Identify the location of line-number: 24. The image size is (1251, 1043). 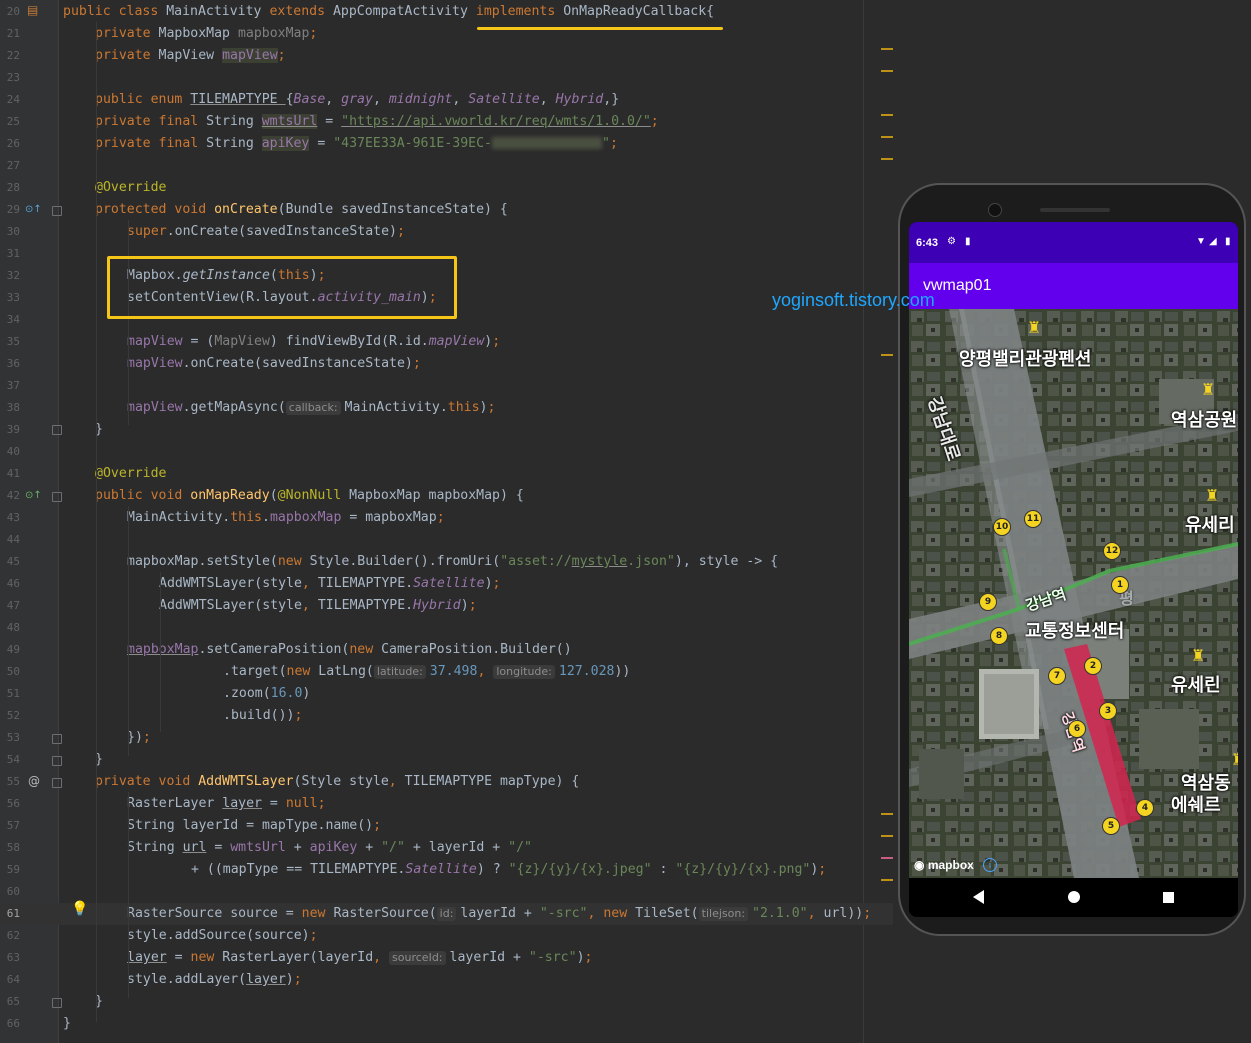
(12, 100).